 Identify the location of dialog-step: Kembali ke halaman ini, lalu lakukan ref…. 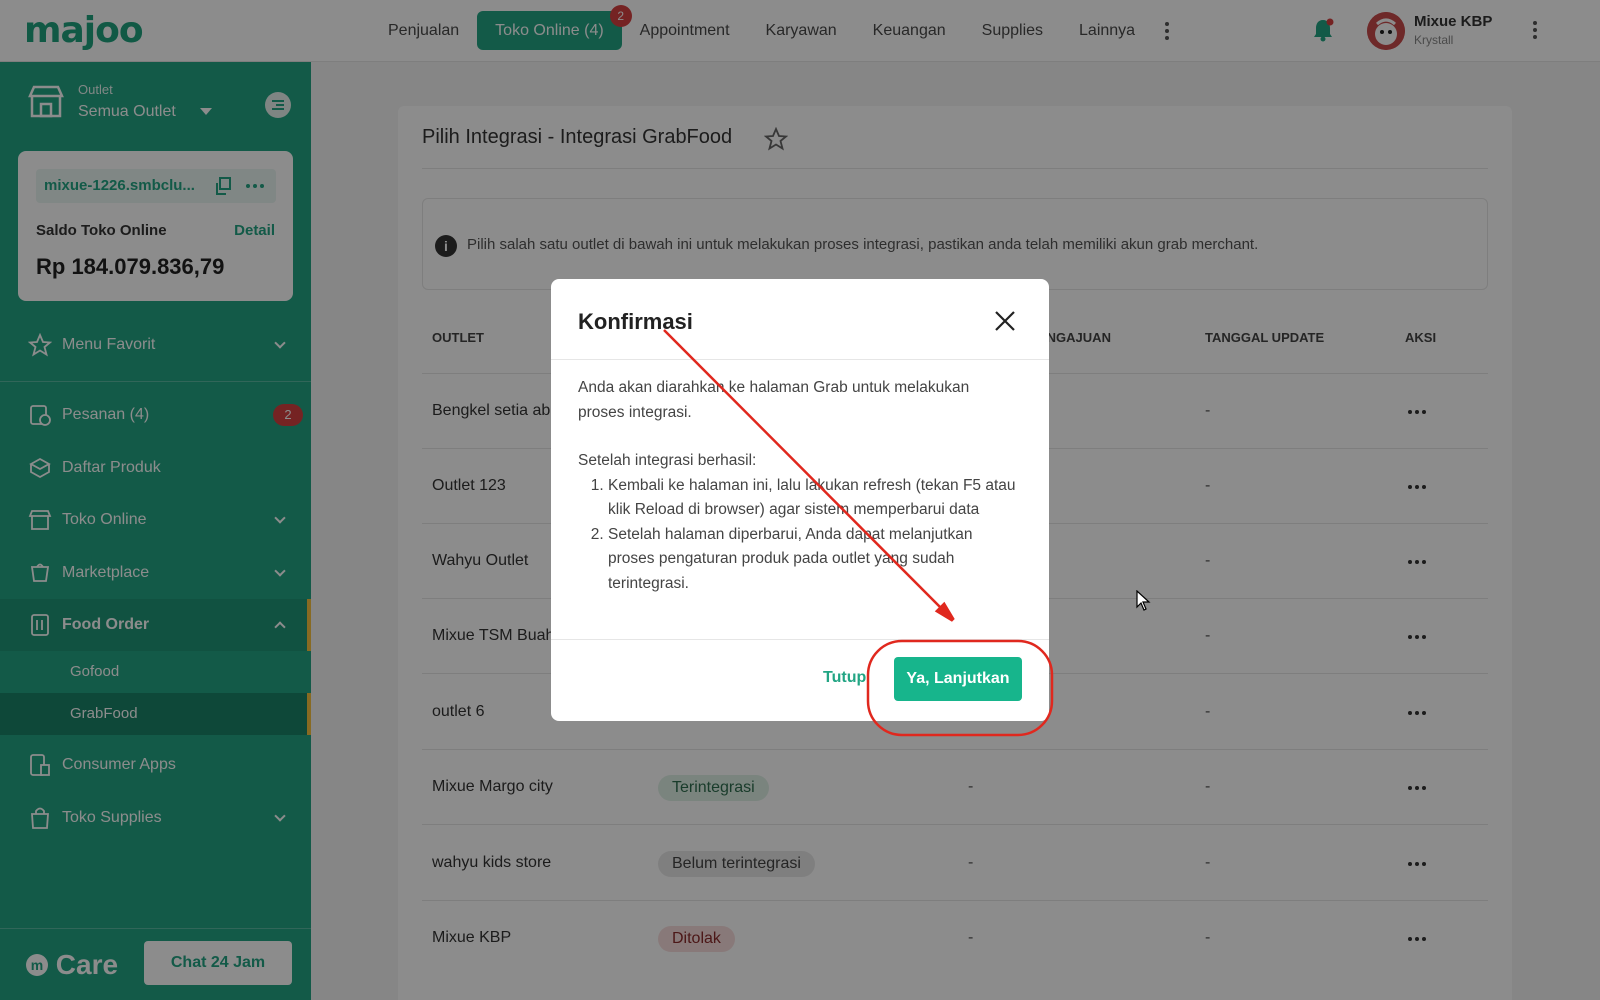
(813, 498).